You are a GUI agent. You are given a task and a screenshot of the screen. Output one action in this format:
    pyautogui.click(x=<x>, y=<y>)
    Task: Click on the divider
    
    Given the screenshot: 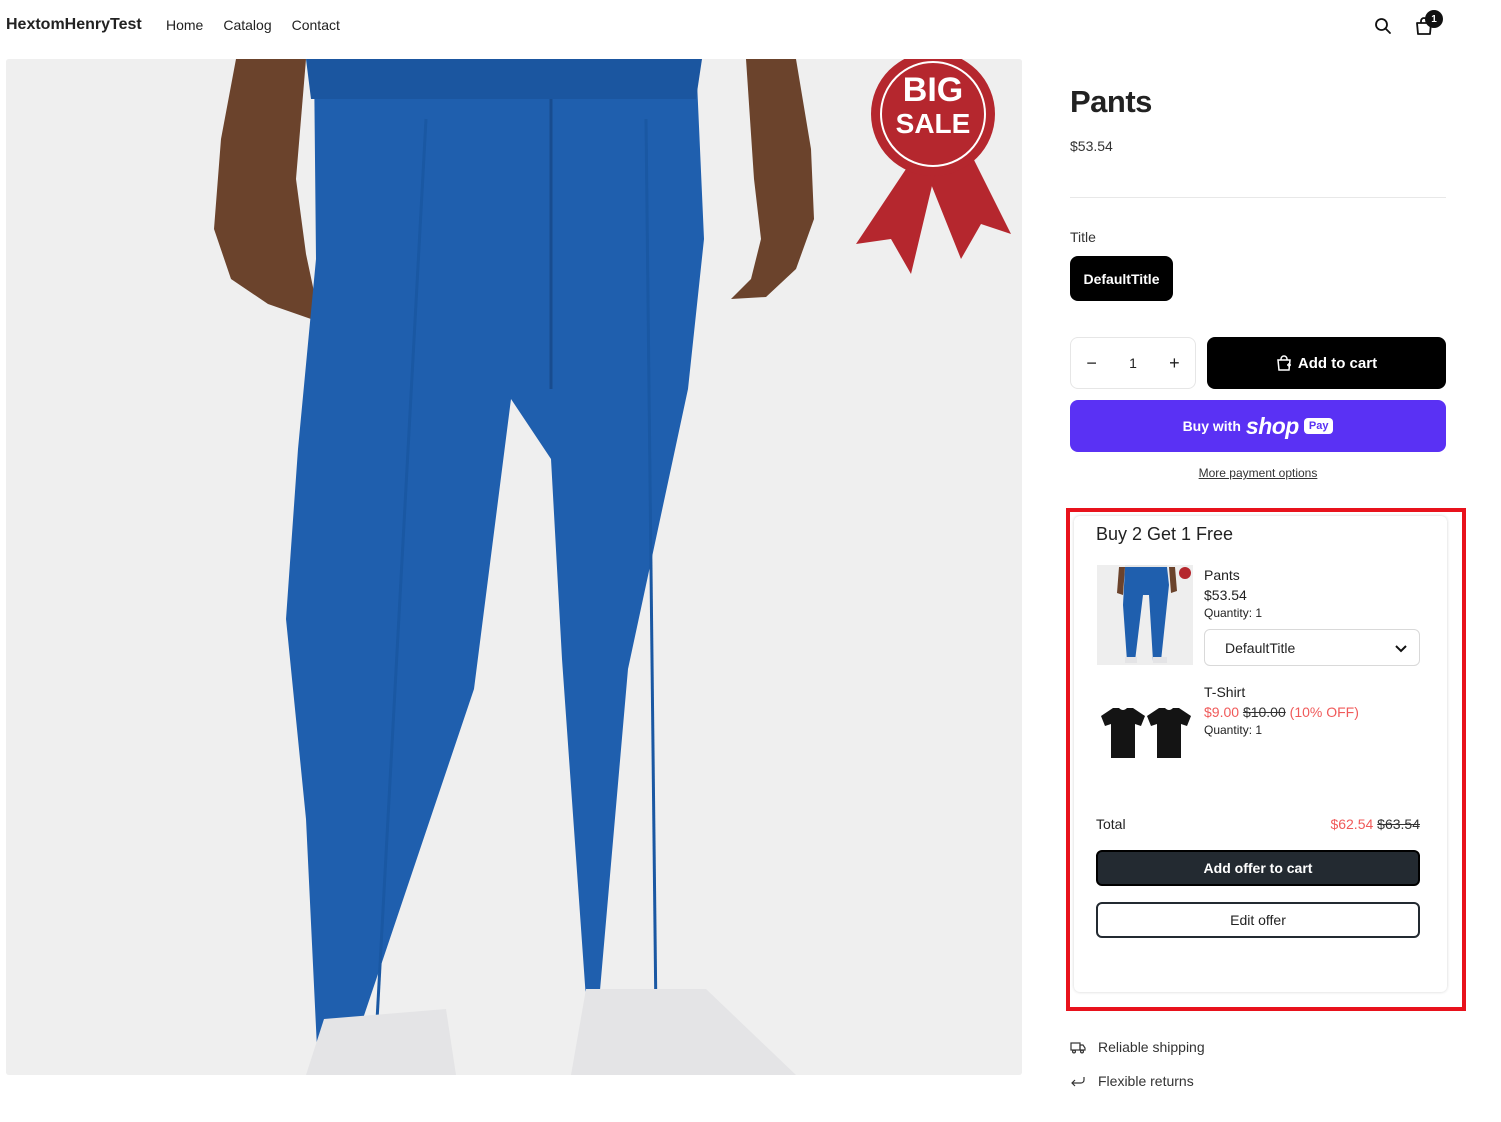 What is the action you would take?
    pyautogui.click(x=1258, y=197)
    